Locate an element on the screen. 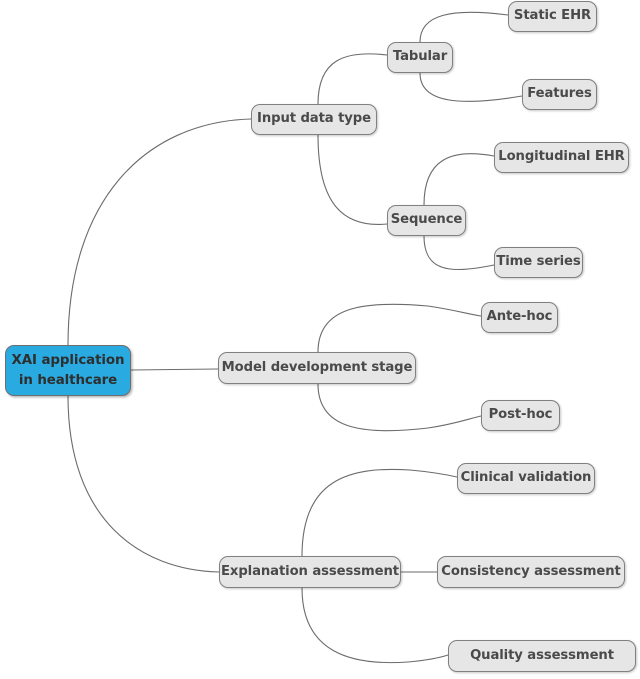 This screenshot has height=679, width=640. node-sequence: Sequence is located at coordinates (426, 220).